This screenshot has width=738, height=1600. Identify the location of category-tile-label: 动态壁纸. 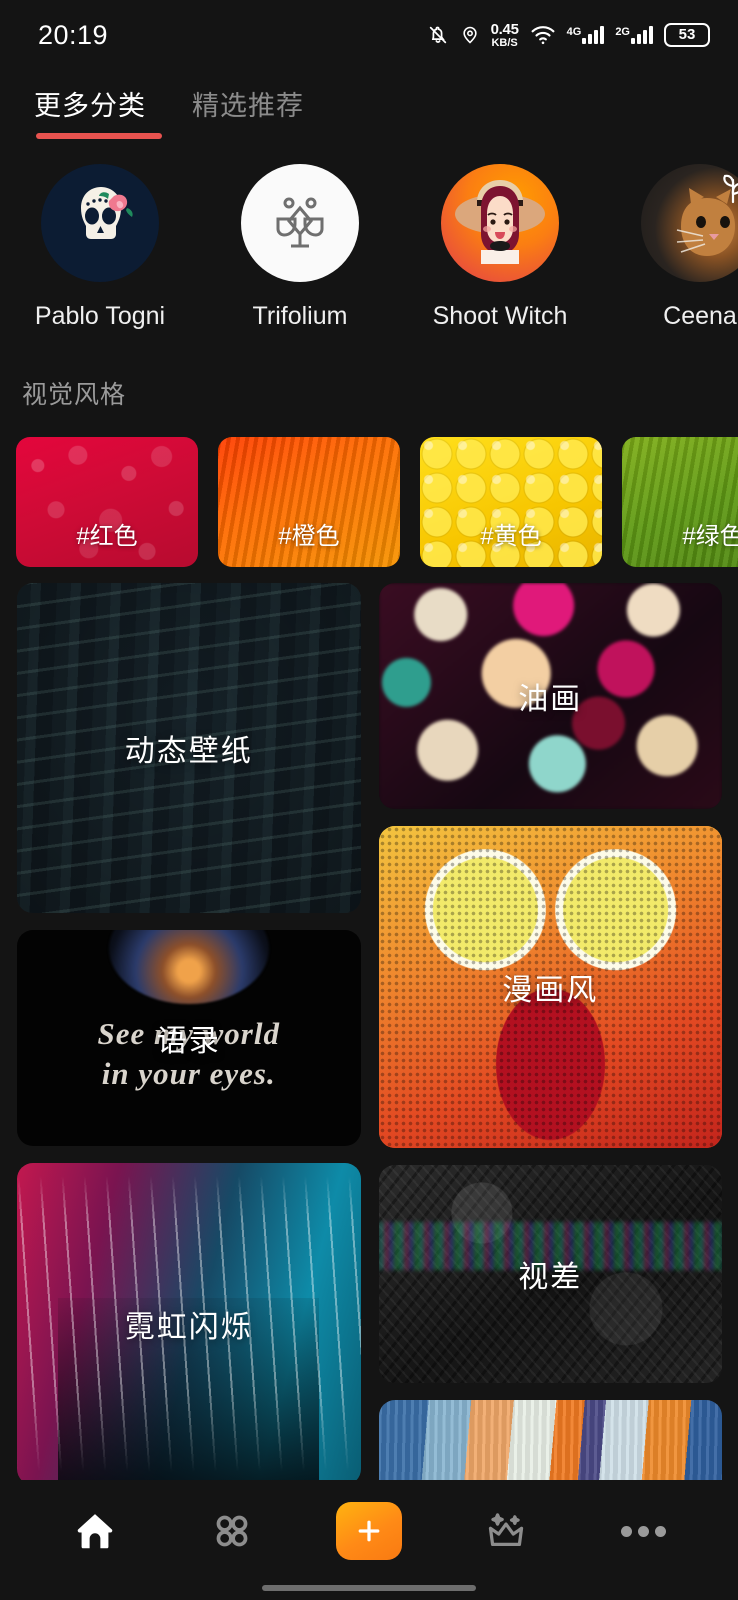
(188, 751).